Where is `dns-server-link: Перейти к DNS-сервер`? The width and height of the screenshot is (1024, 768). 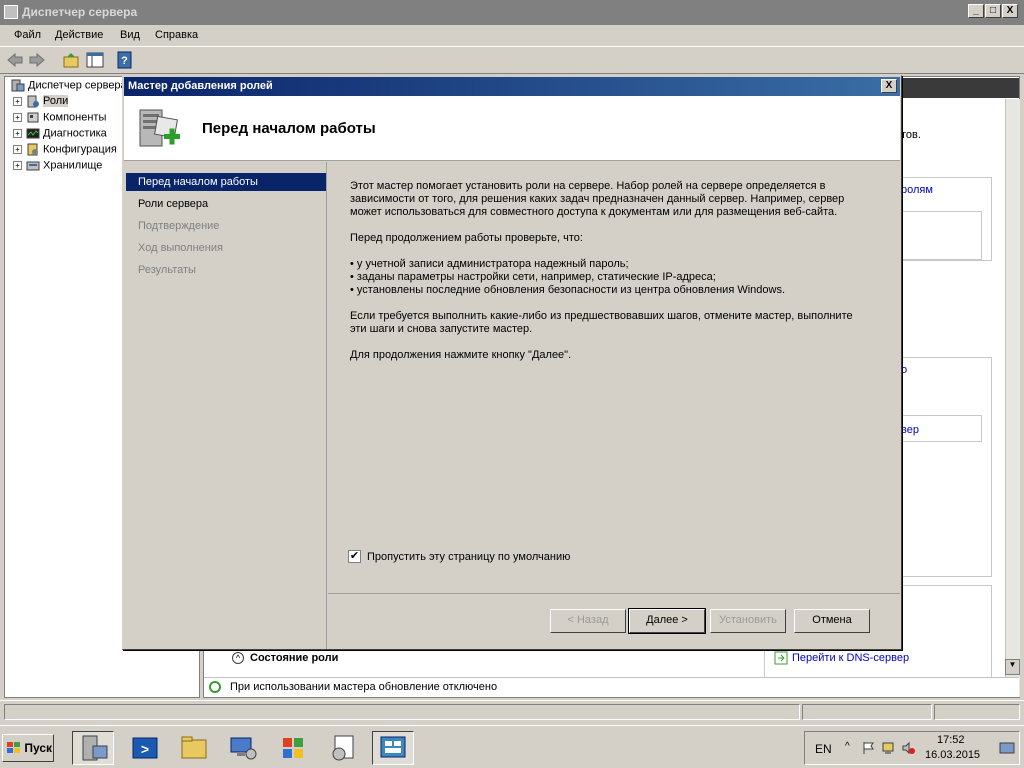 dns-server-link: Перейти к DNS-сервер is located at coordinates (850, 658).